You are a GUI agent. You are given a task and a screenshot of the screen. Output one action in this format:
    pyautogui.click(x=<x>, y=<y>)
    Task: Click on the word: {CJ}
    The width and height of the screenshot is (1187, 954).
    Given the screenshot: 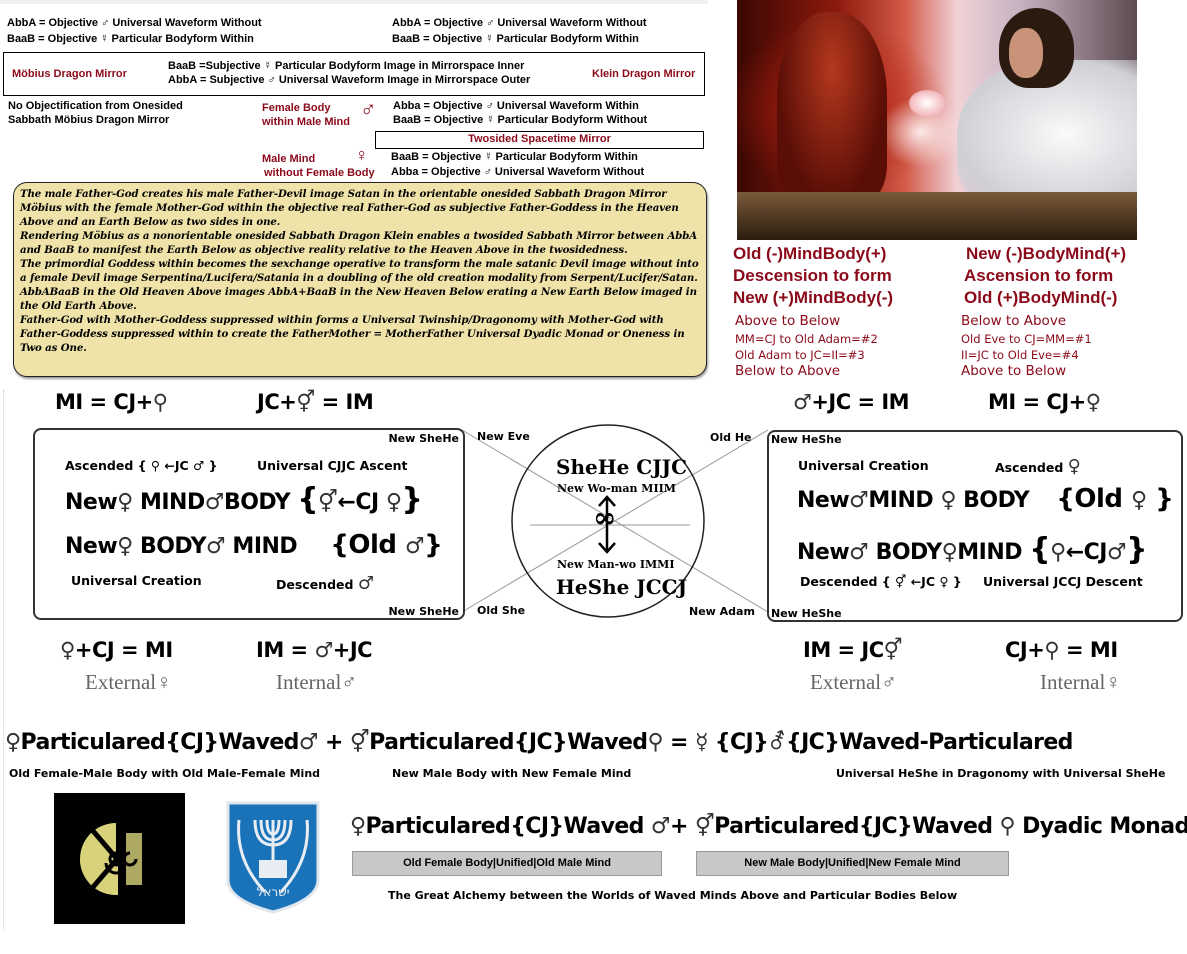 What is the action you would take?
    pyautogui.click(x=738, y=742)
    